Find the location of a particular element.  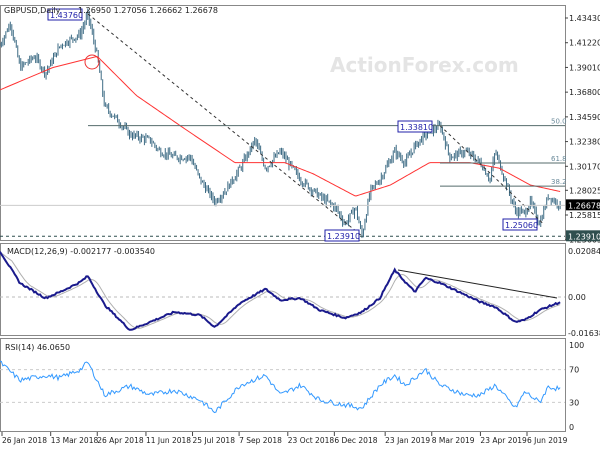

low-label-2: 1.25060 is located at coordinates (521, 225).